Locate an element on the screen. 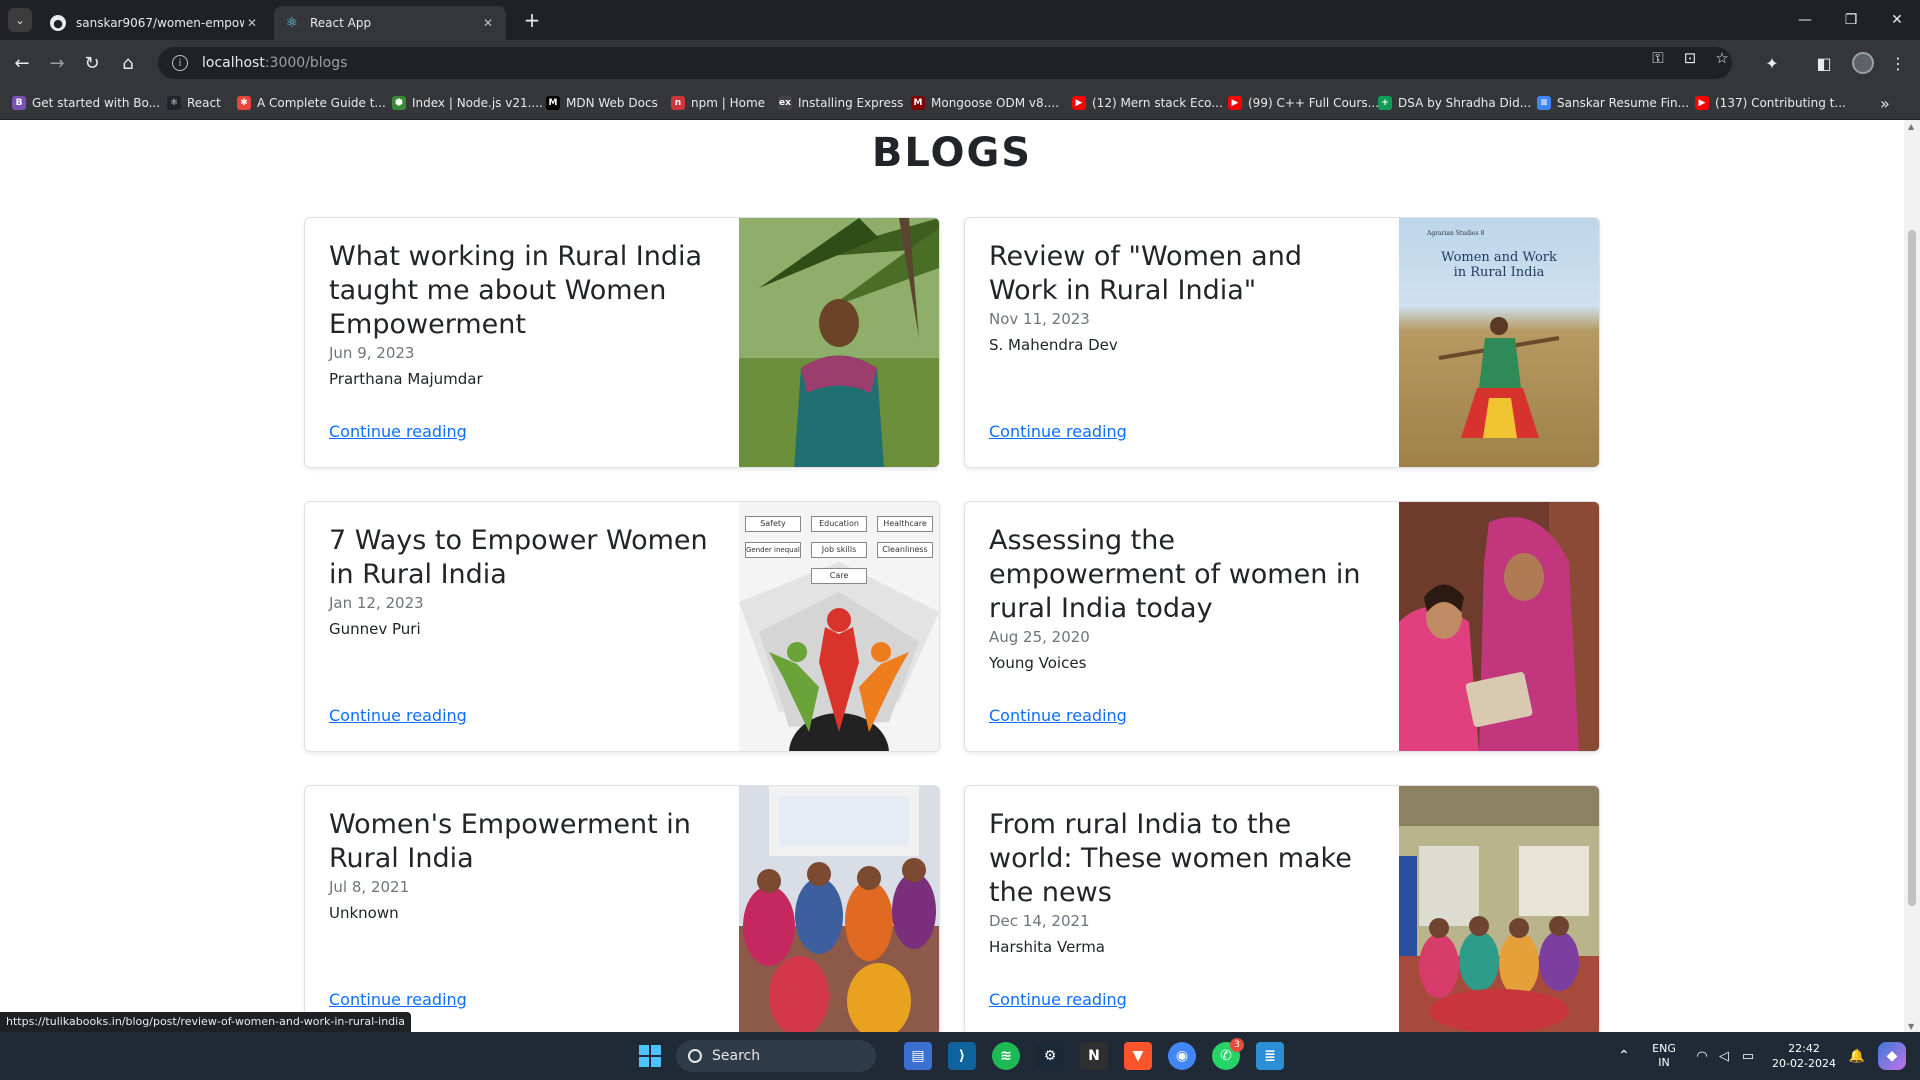 This screenshot has width=1920, height=1080. blog-author: Gunnev Puri is located at coordinates (375, 629).